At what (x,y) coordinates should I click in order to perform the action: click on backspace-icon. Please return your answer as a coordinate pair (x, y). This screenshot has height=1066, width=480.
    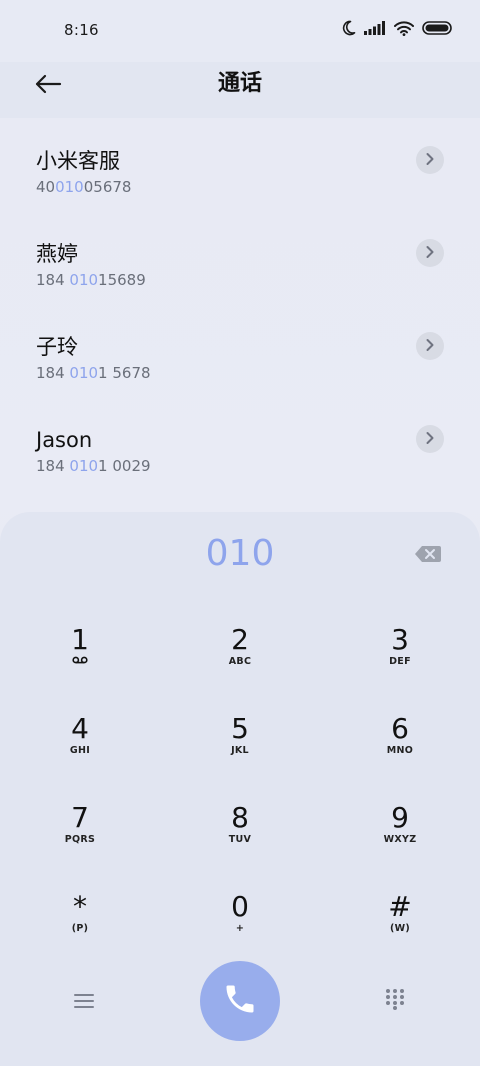
    Looking at the image, I should click on (428, 557).